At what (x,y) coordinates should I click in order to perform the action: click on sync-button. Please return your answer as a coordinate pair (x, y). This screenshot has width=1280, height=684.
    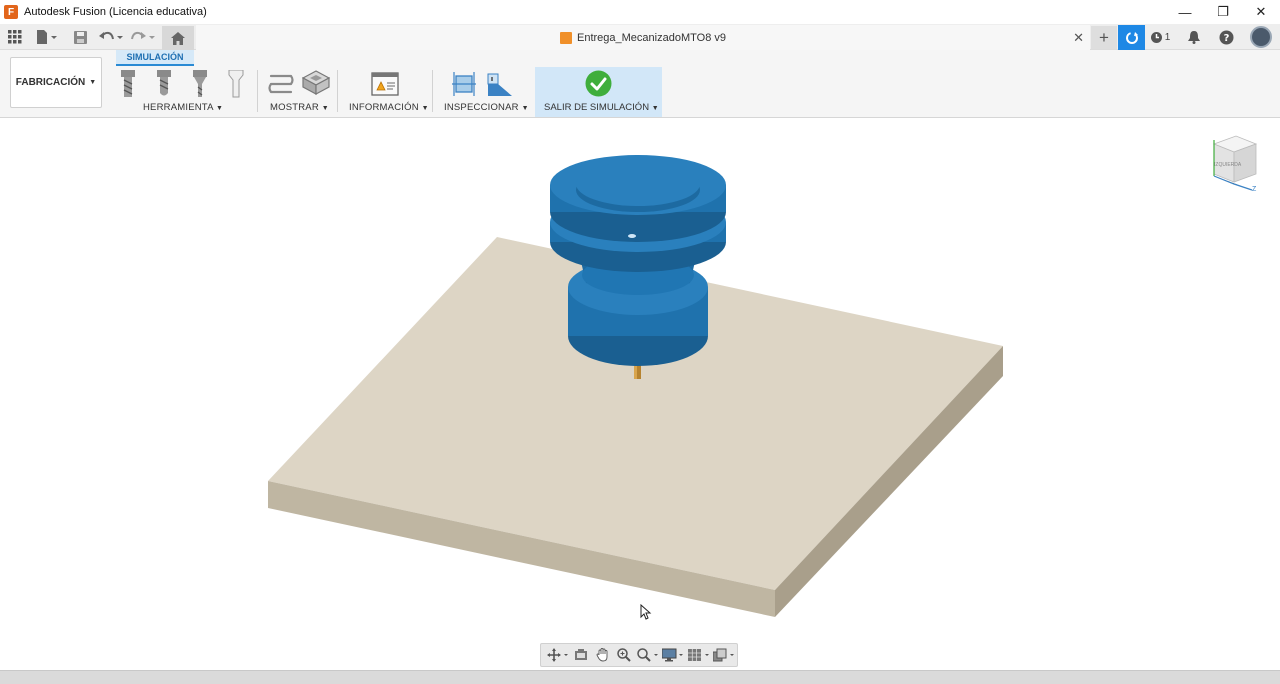
    Looking at the image, I should click on (1131, 37).